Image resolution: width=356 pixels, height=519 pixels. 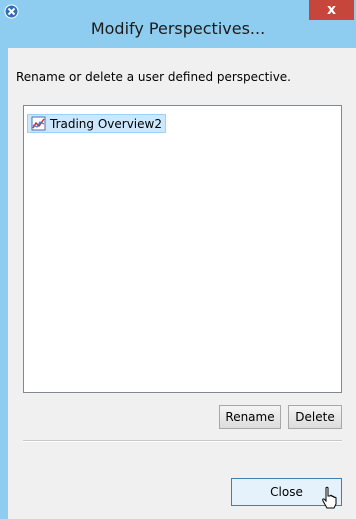 I want to click on perspective-chart-icon, so click(x=38, y=123).